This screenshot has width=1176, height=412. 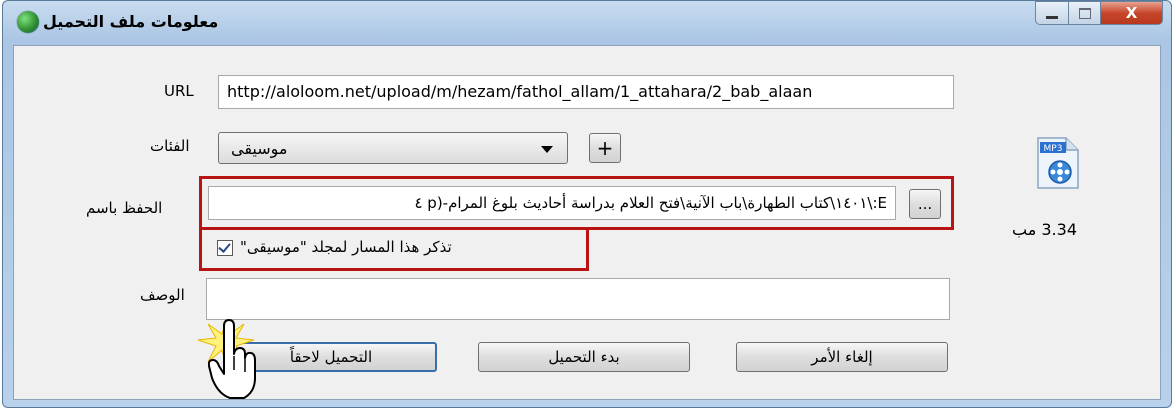 I want to click on window-title: معلومات ملف التحميل, so click(x=131, y=21).